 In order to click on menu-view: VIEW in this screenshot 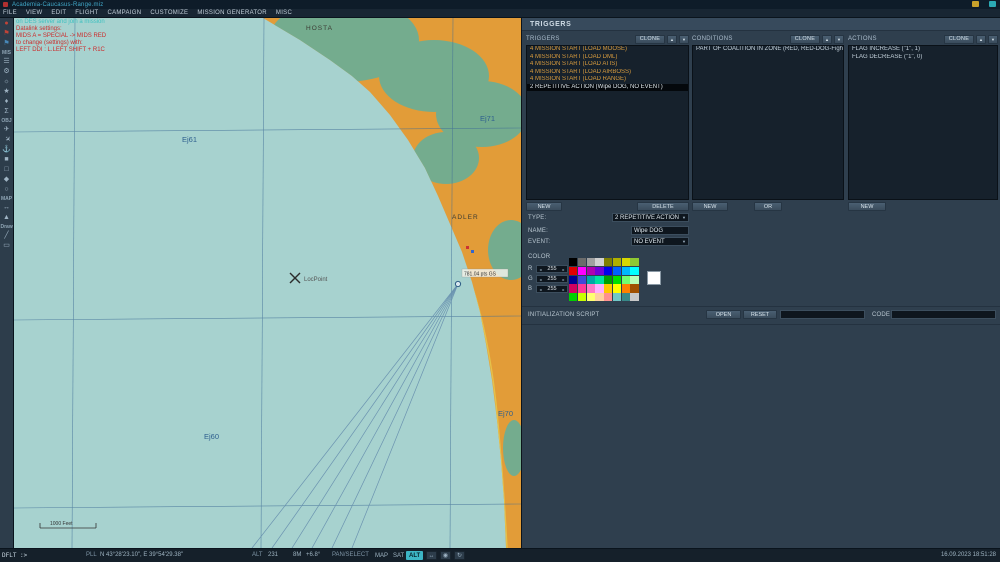, I will do `click(34, 13)`.